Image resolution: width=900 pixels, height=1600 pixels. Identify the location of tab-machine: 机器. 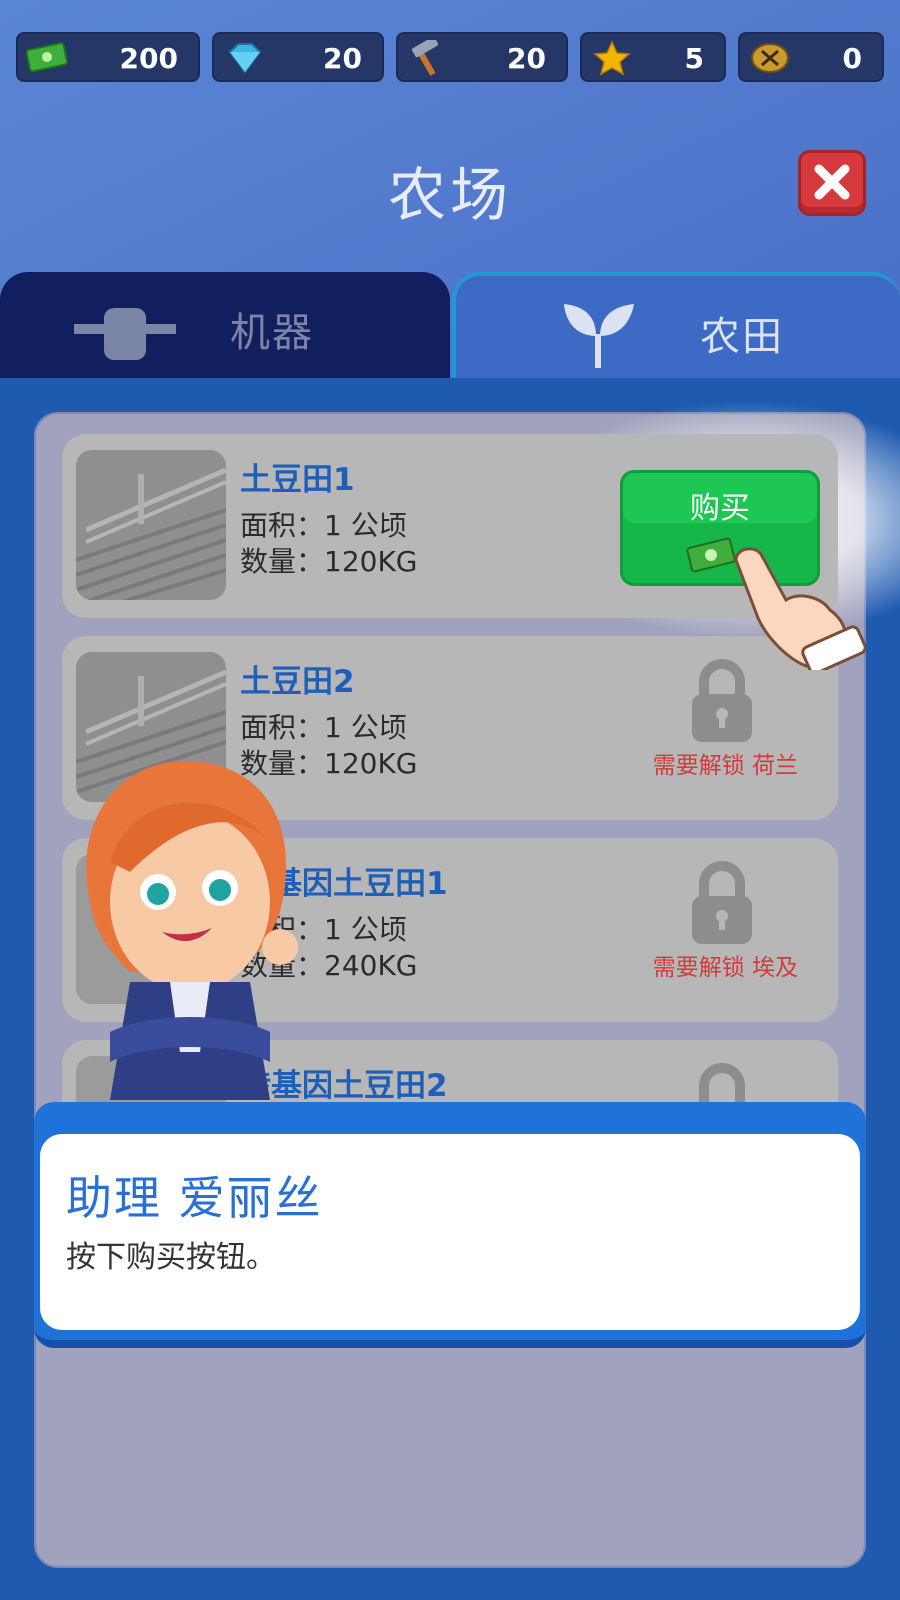
(225, 327).